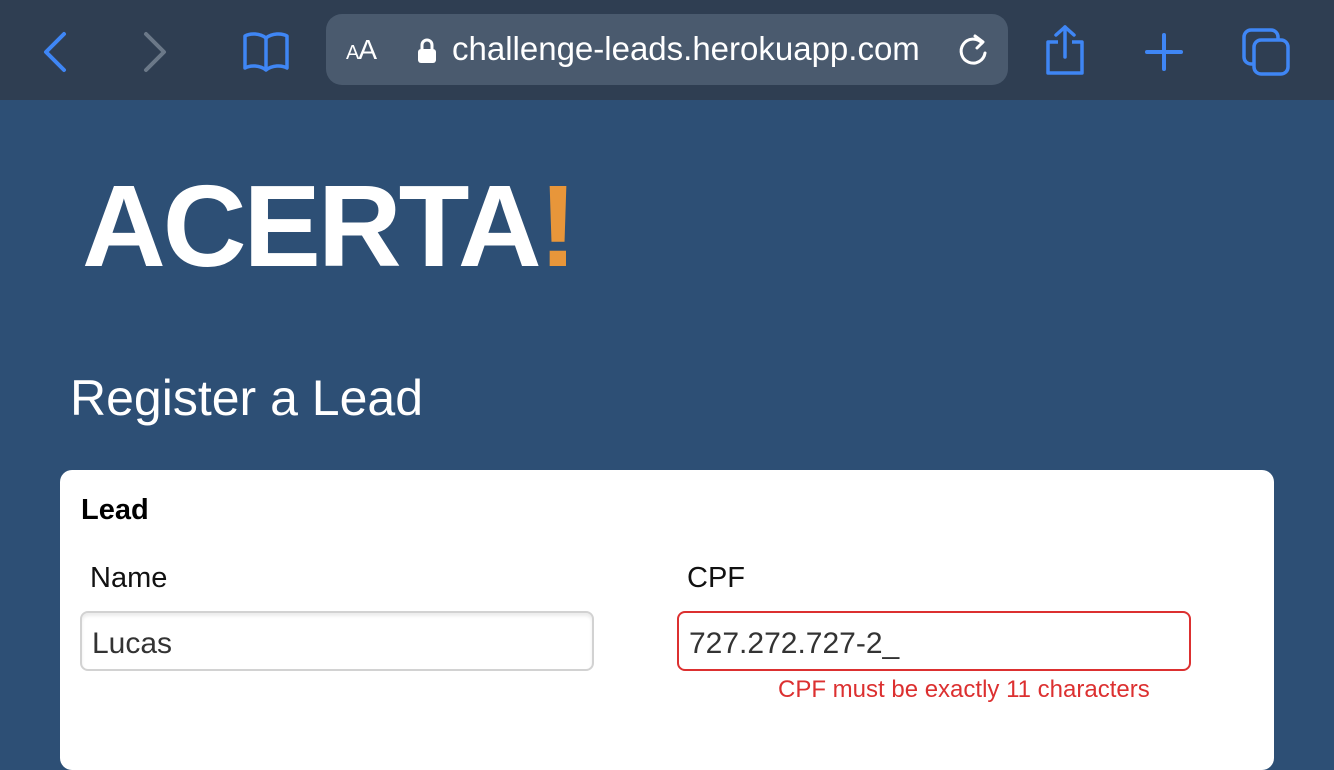 The width and height of the screenshot is (1334, 770). What do you see at coordinates (155, 52) in the screenshot?
I see `forward-icon` at bounding box center [155, 52].